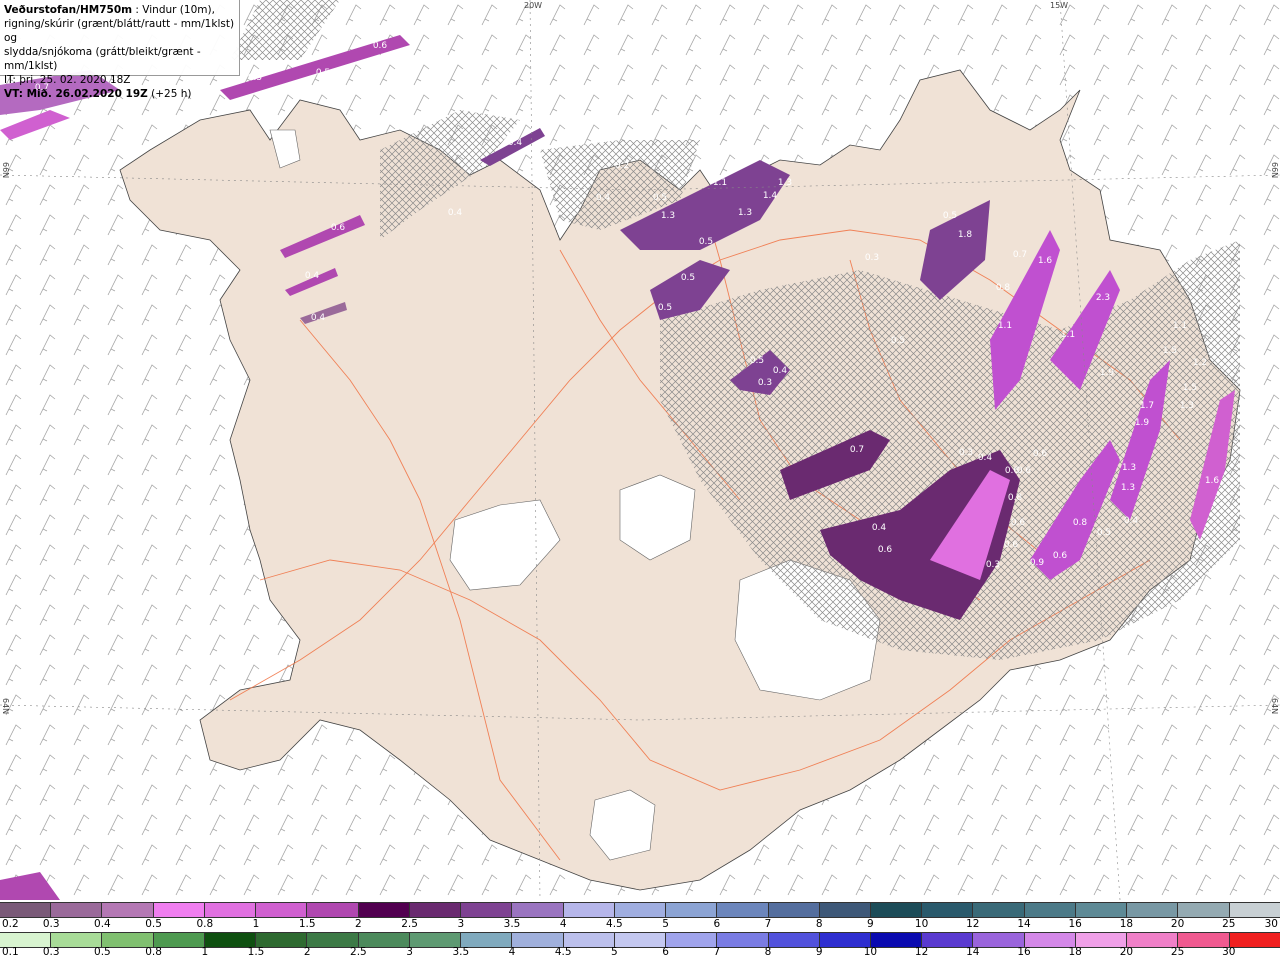 This screenshot has width=1280, height=960. What do you see at coordinates (76, 94) in the screenshot?
I see `title-vt: VT: Mið. 26.02.2020 19Z` at bounding box center [76, 94].